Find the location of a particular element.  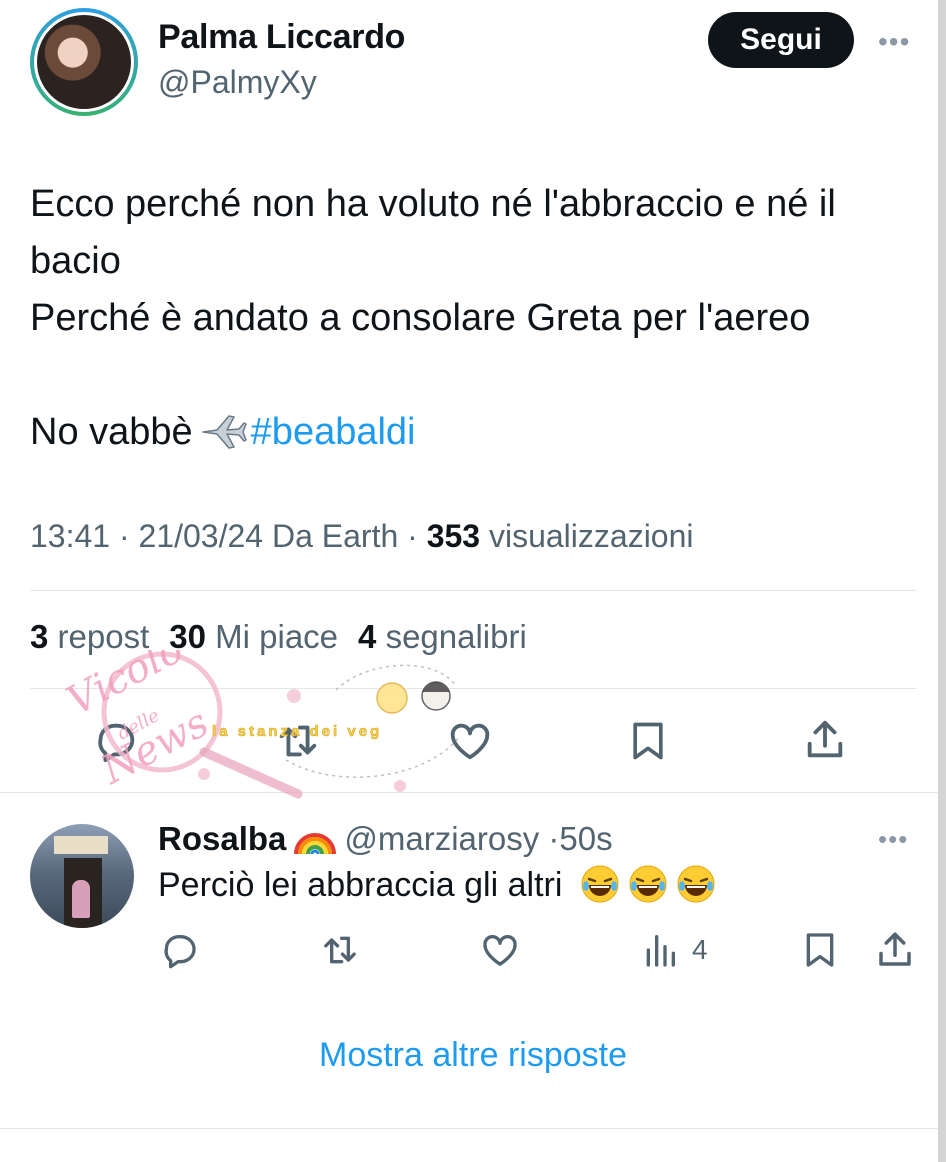

views-label: visualizzazioni is located at coordinates (591, 536).